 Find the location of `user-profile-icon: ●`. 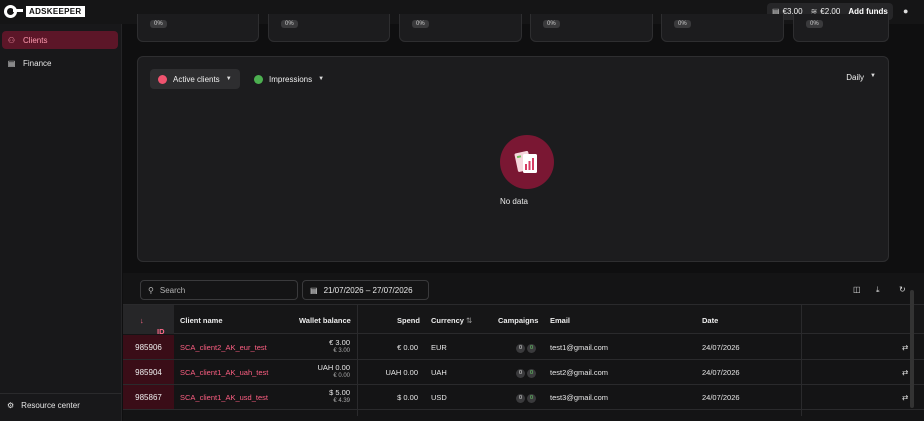

user-profile-icon: ● is located at coordinates (905, 11).